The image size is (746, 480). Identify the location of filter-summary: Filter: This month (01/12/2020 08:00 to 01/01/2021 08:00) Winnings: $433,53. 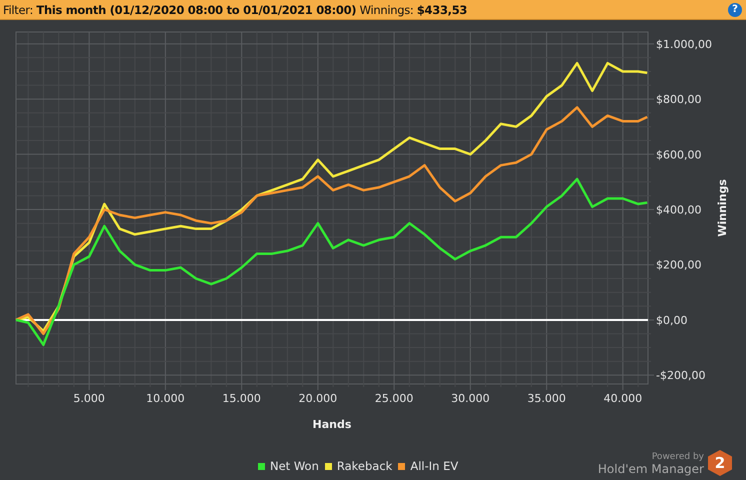
(235, 9).